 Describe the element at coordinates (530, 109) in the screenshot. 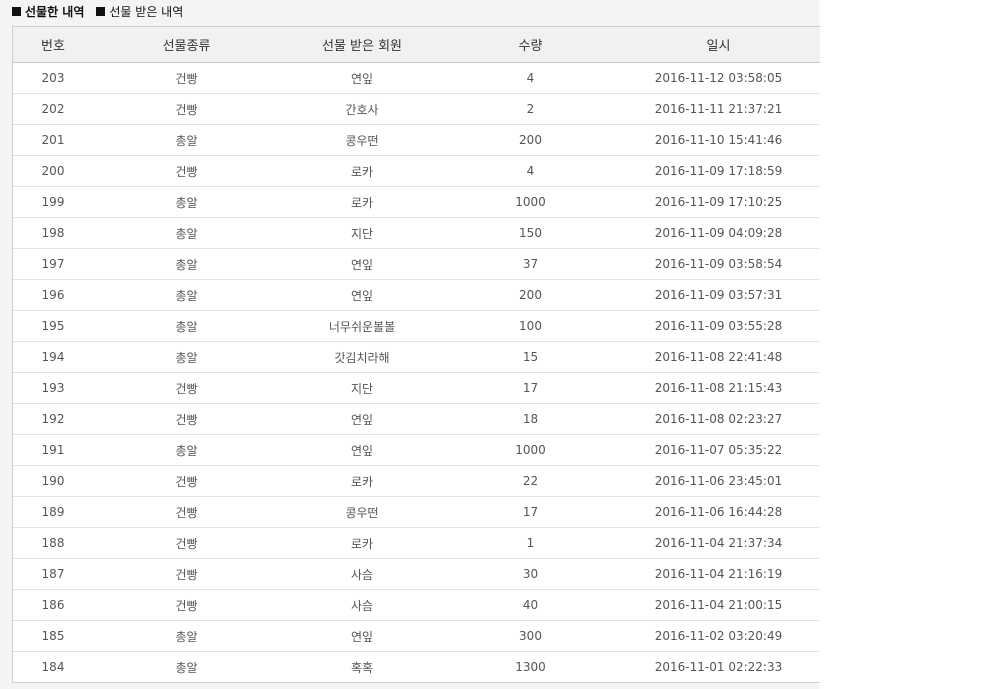

I see `cell-quantity: 2` at that location.